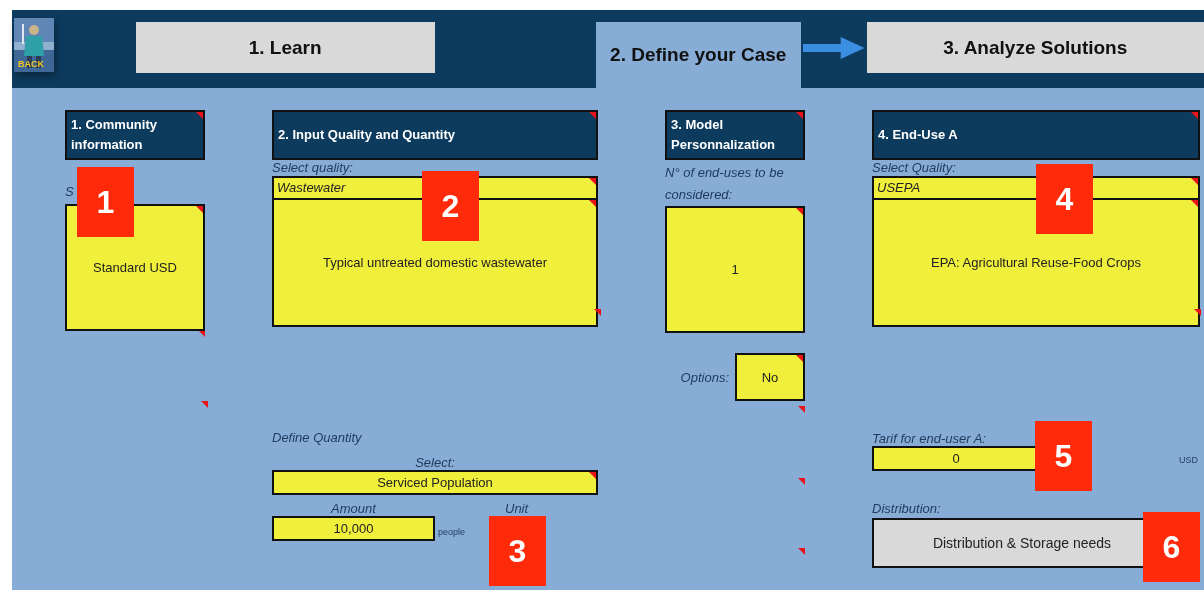  I want to click on section-title: 3. Model Personnalization, so click(735, 135).